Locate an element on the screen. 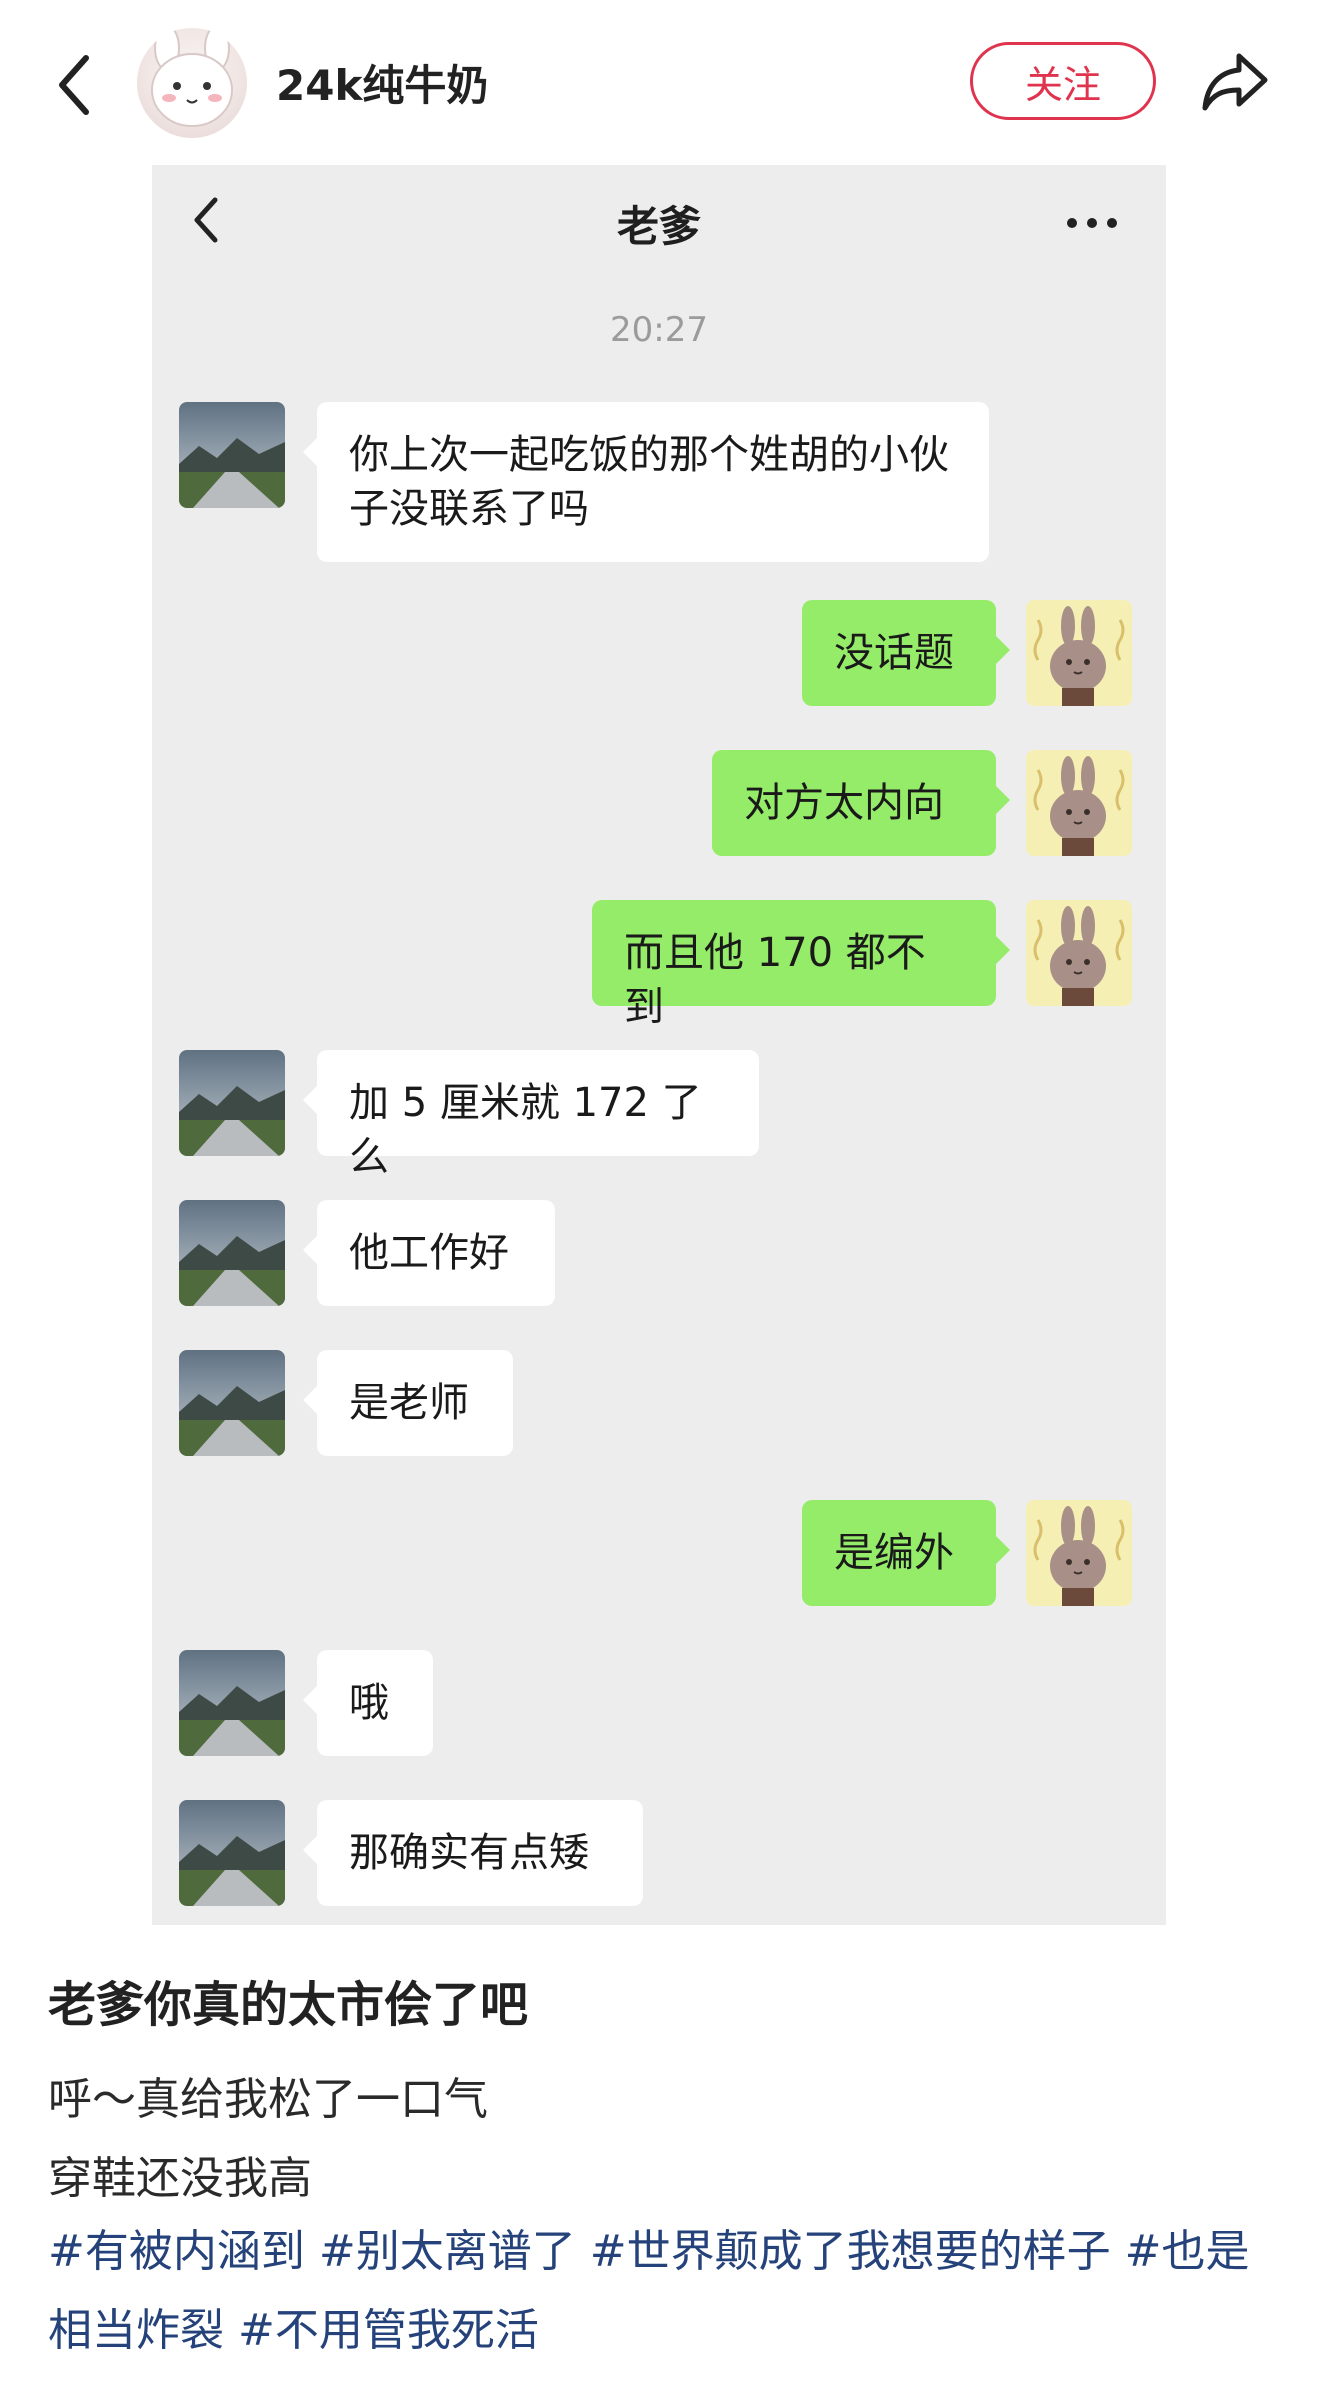  outgoing-message: 而且他 170 都不到 is located at coordinates (659, 965).